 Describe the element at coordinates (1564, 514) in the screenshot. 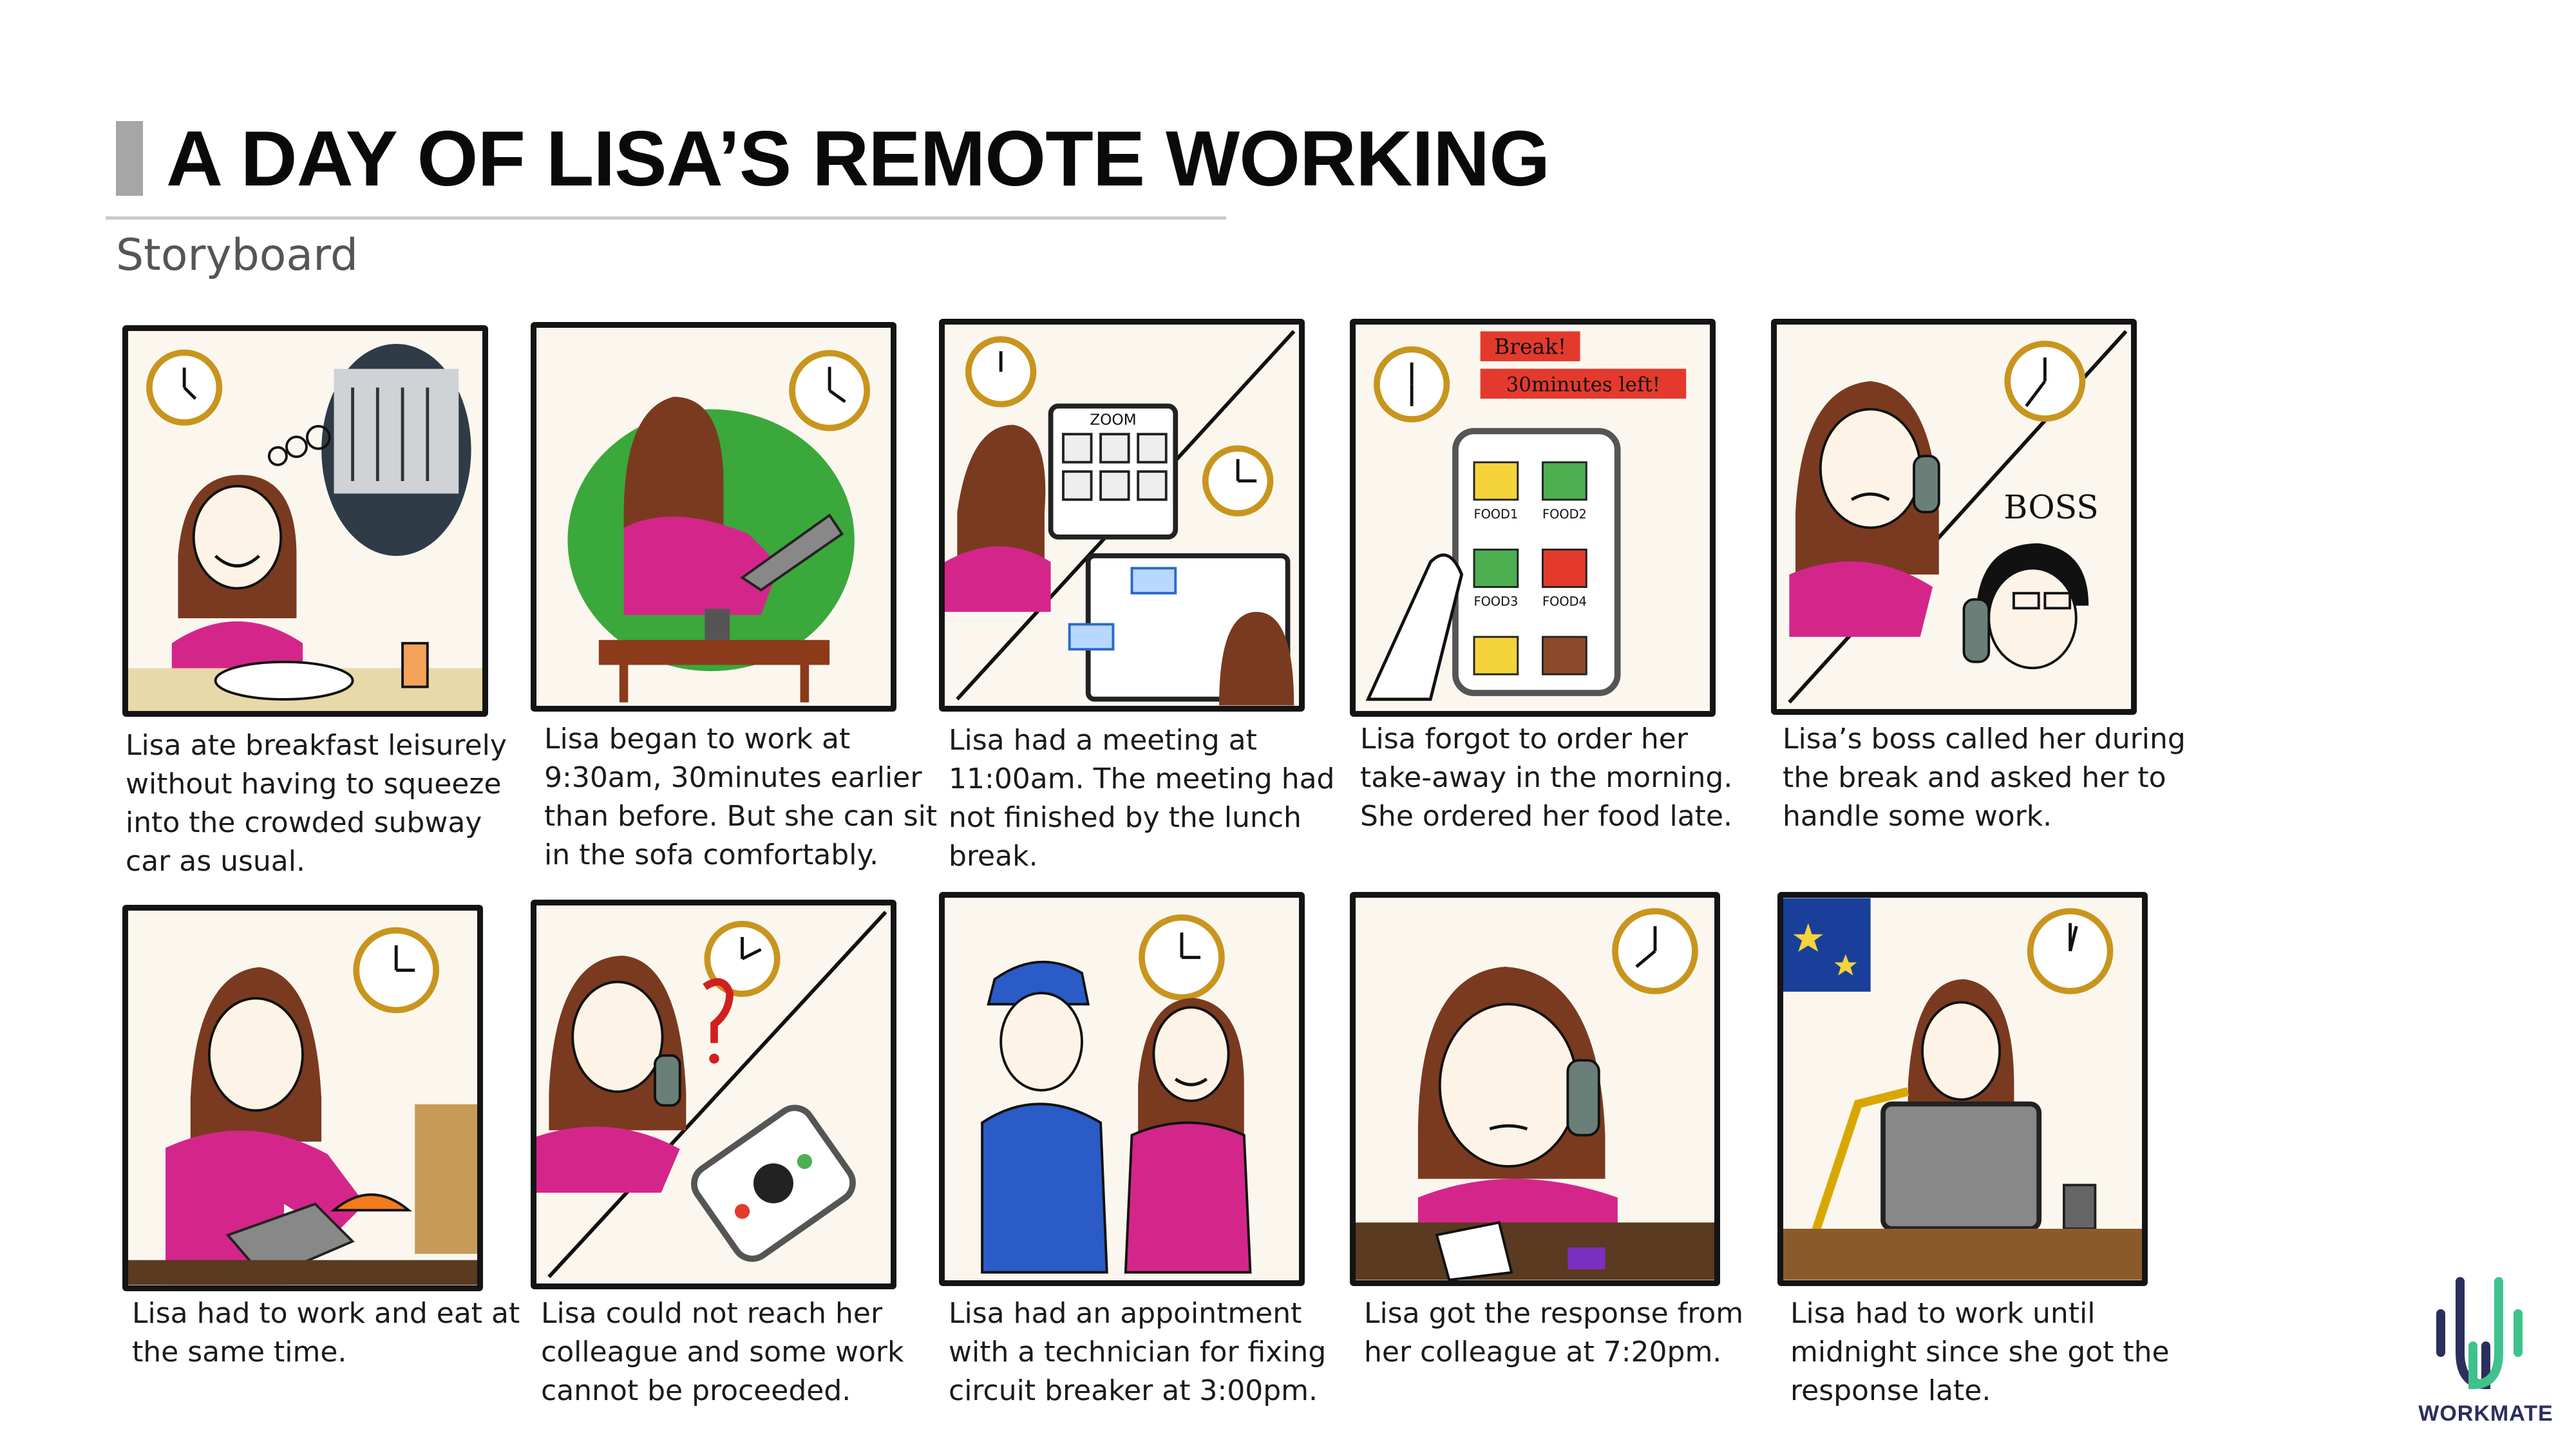

I see `food-2-label: FOOD2` at that location.